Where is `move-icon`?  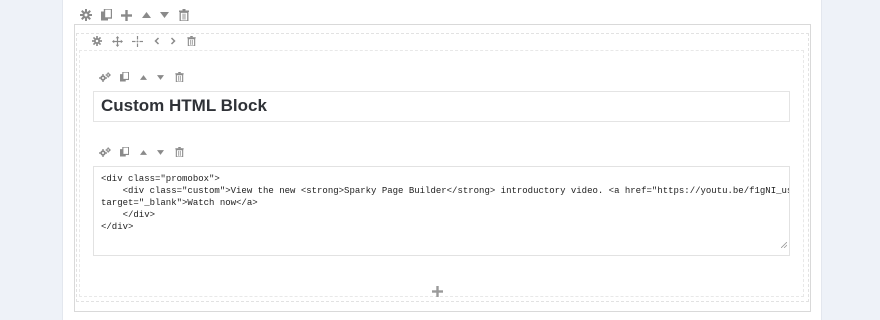 move-icon is located at coordinates (117, 41).